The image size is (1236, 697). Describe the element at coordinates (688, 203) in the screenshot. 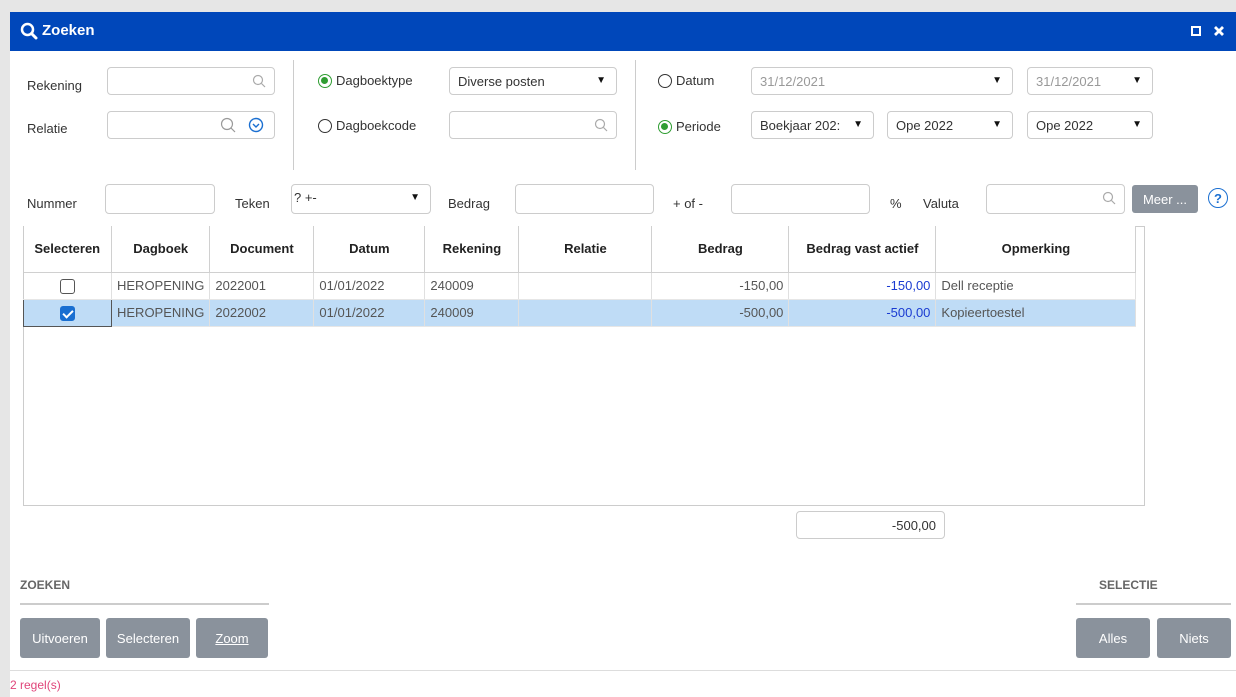

I see `plusmin-label: + of -` at that location.